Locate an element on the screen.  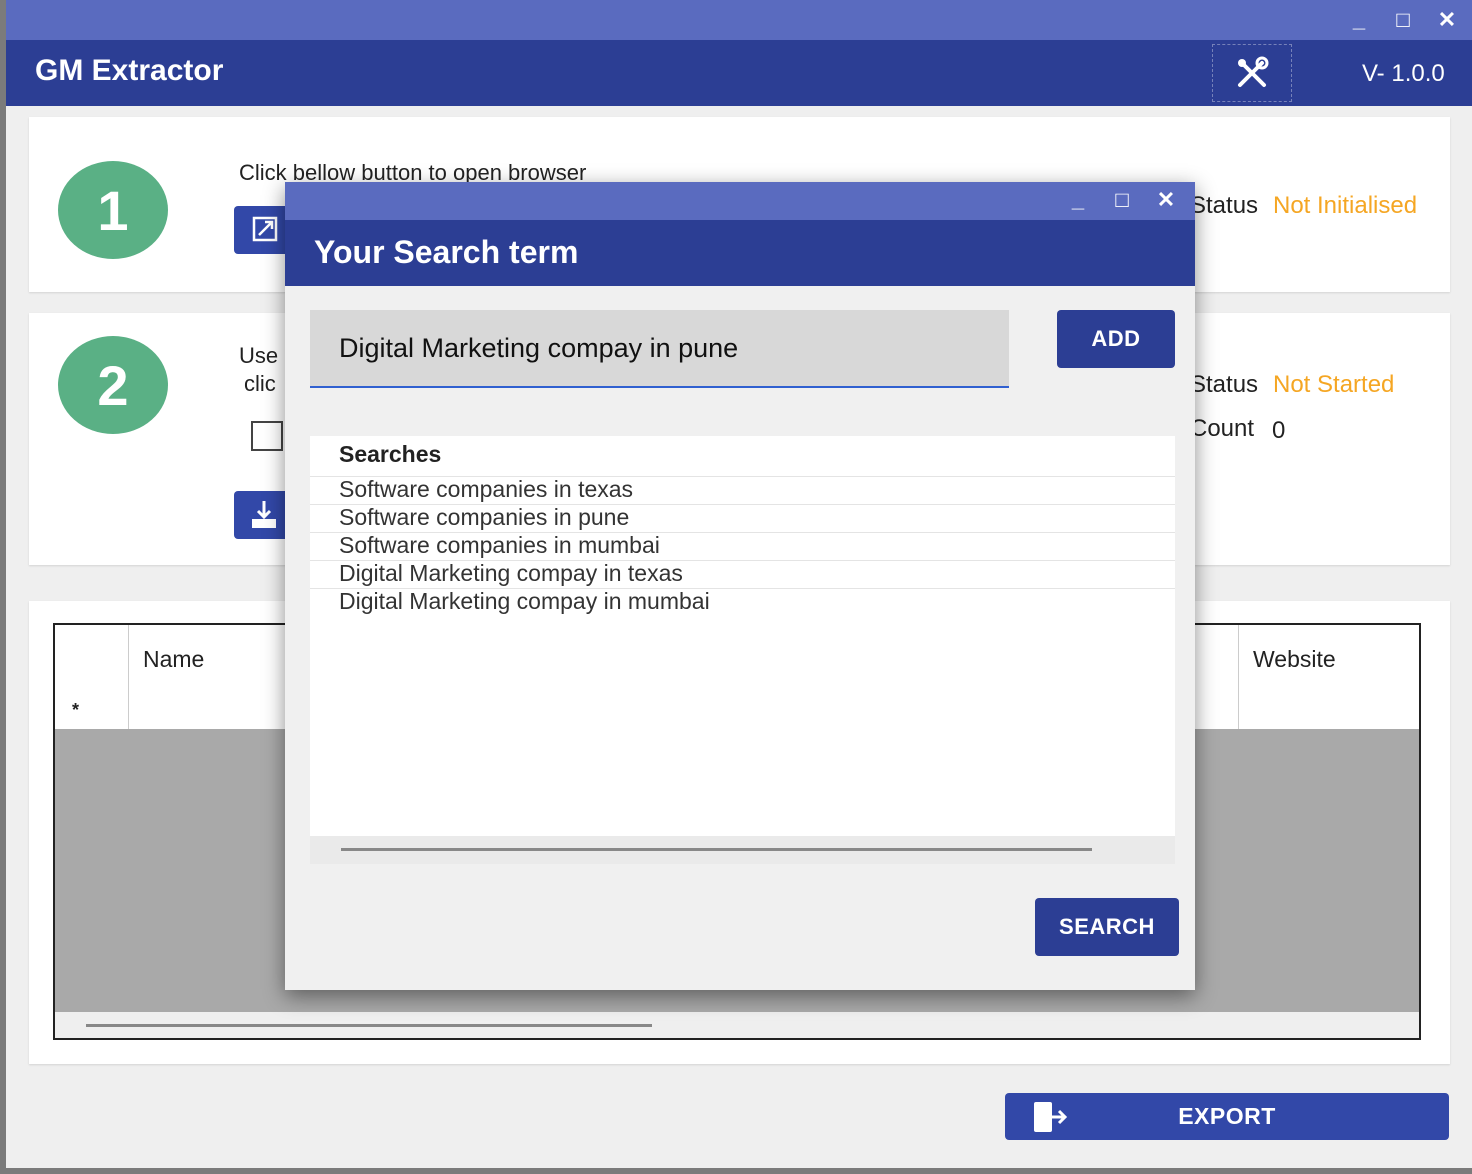
window-left-edge is located at coordinates (3, 587).